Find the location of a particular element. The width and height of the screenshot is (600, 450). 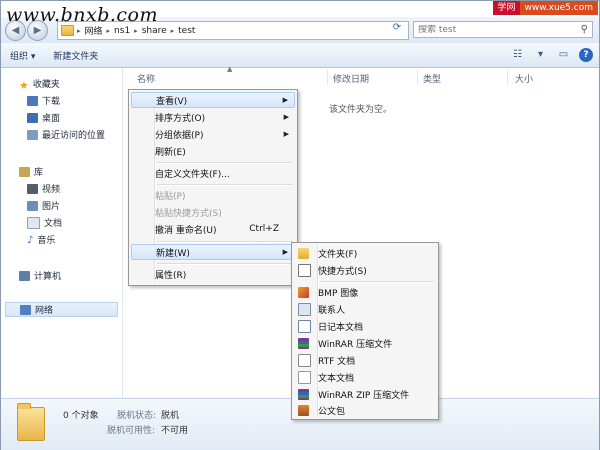

column-header-name: 名称 is located at coordinates (146, 78).